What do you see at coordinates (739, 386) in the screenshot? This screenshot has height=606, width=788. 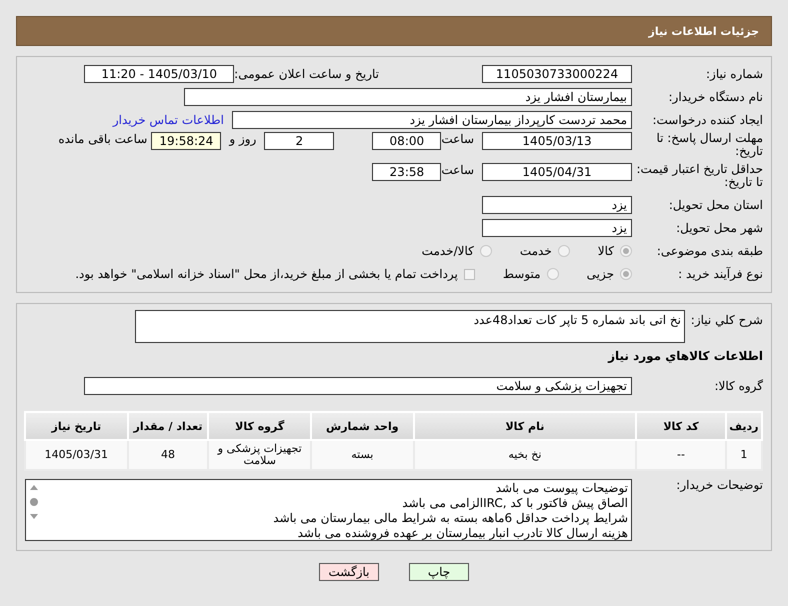 I see `field-label: گروه کالا:` at bounding box center [739, 386].